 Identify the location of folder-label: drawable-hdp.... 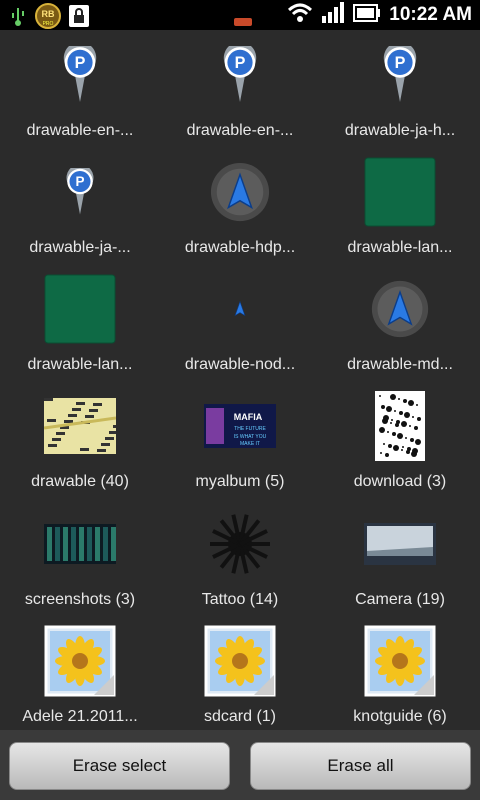
(240, 247).